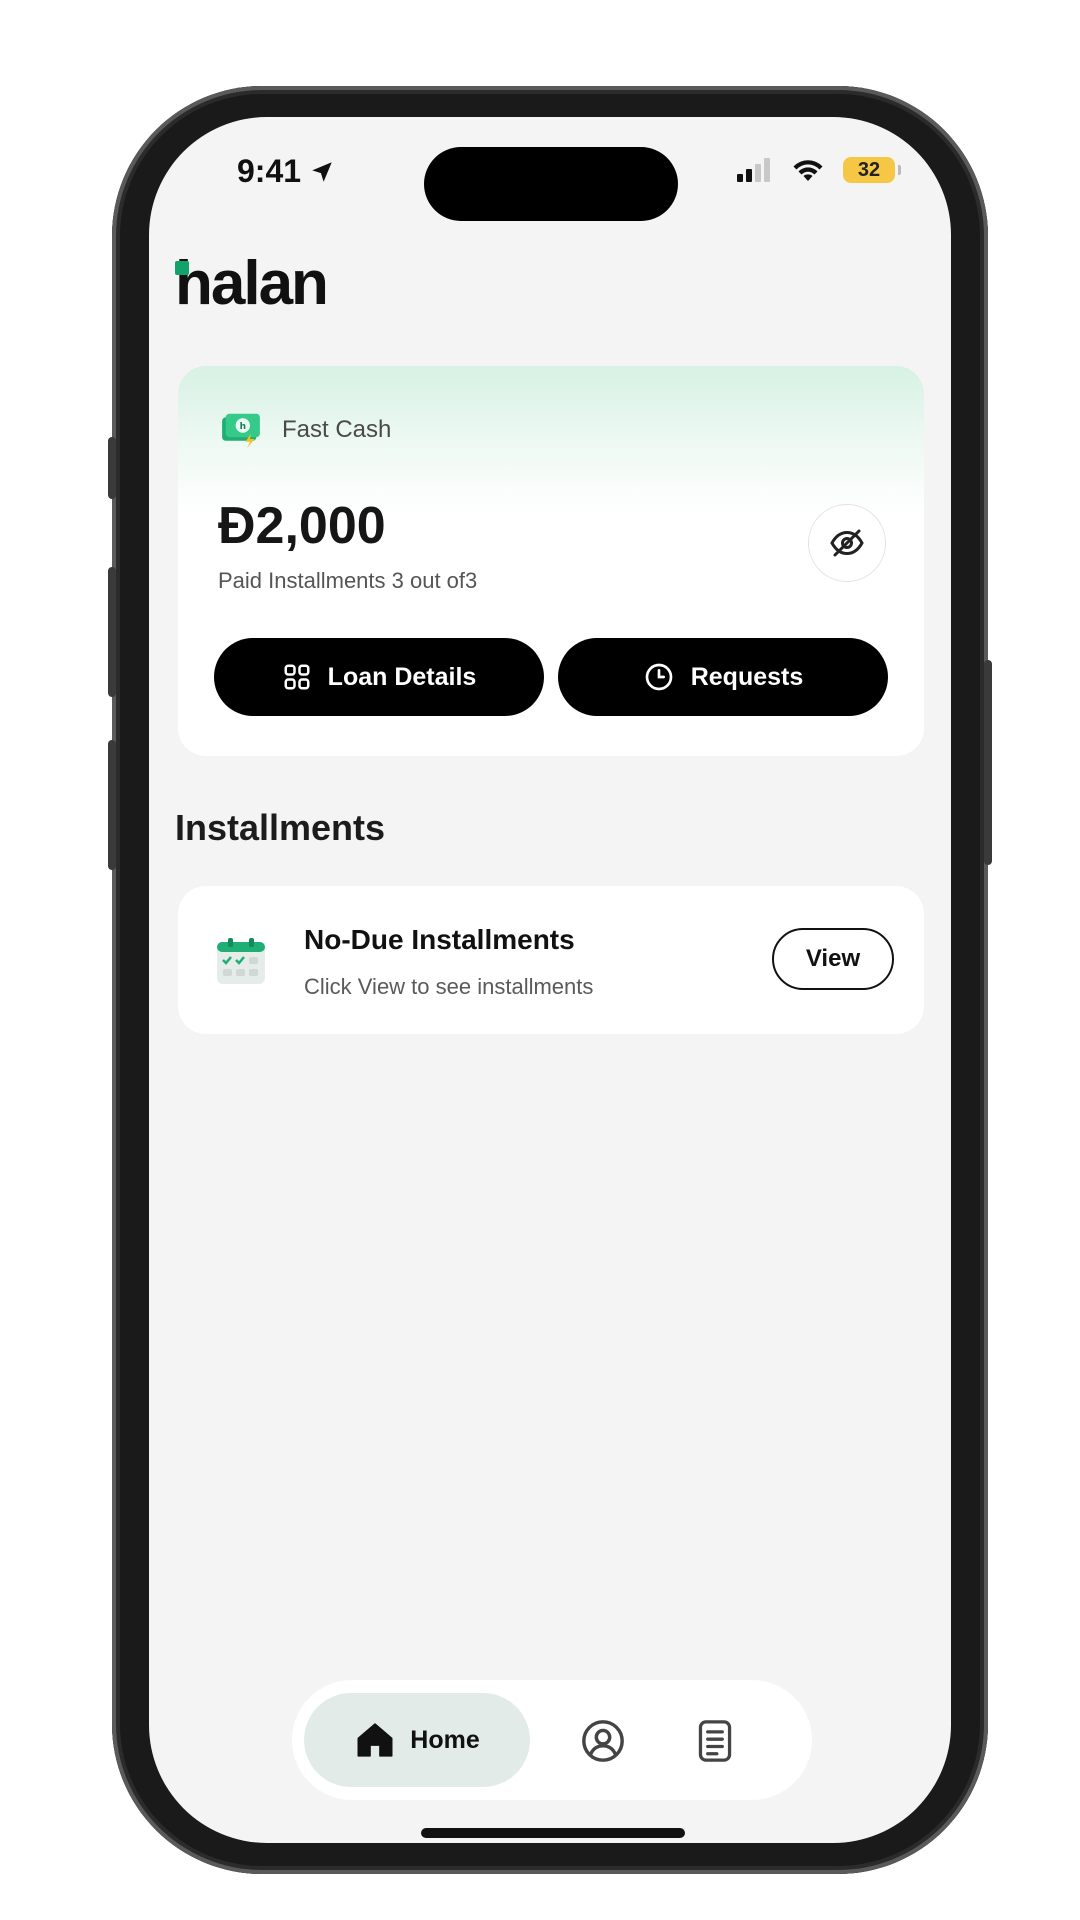 The image size is (1080, 1920). I want to click on section-title-installments: Installments, so click(280, 827).